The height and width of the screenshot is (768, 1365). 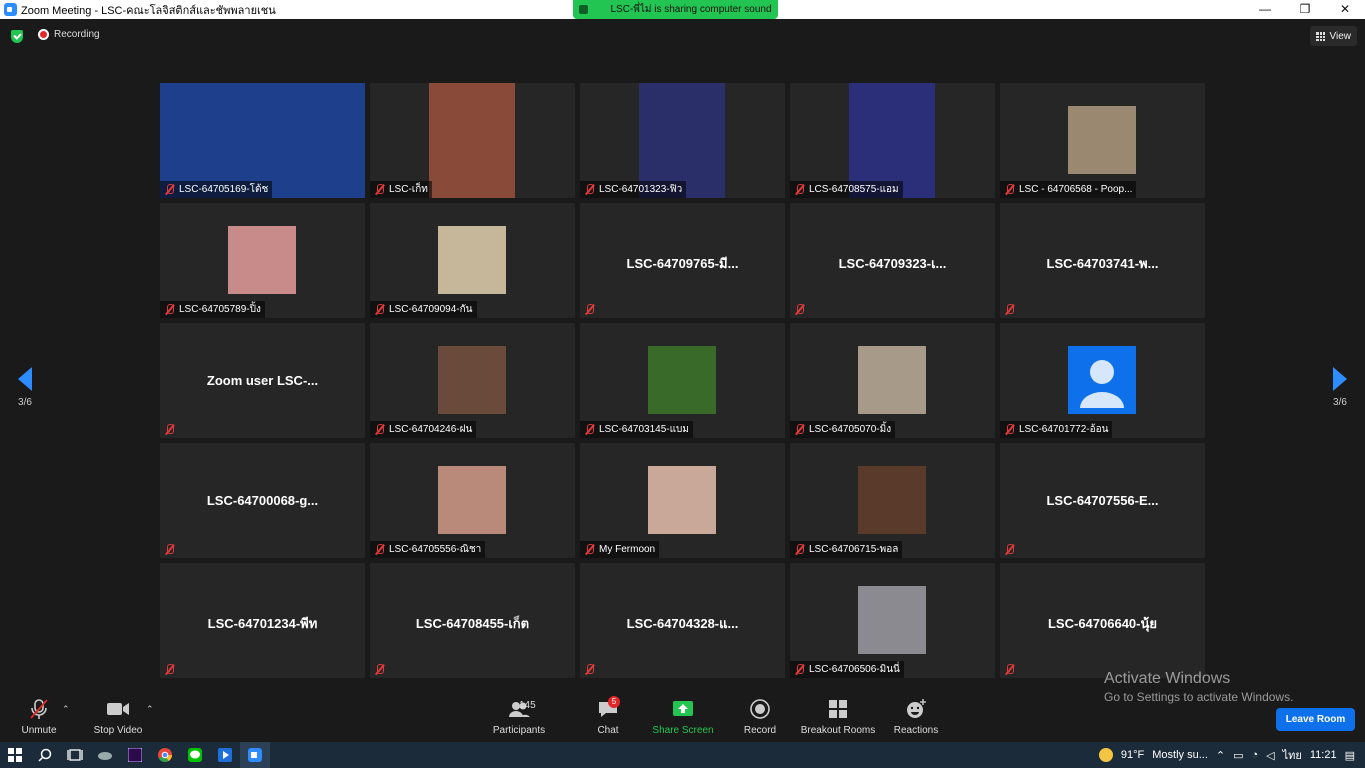 I want to click on recording-indicator: Recording, so click(x=69, y=34).